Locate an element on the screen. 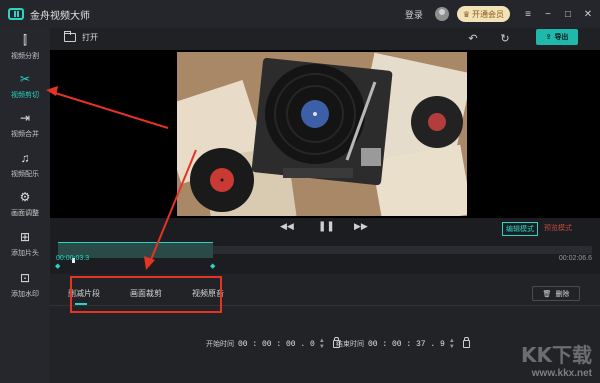 The image size is (600, 383). timeline: ◆ ◆ 00:00:03.3 00:02:06.6 is located at coordinates (325, 256).